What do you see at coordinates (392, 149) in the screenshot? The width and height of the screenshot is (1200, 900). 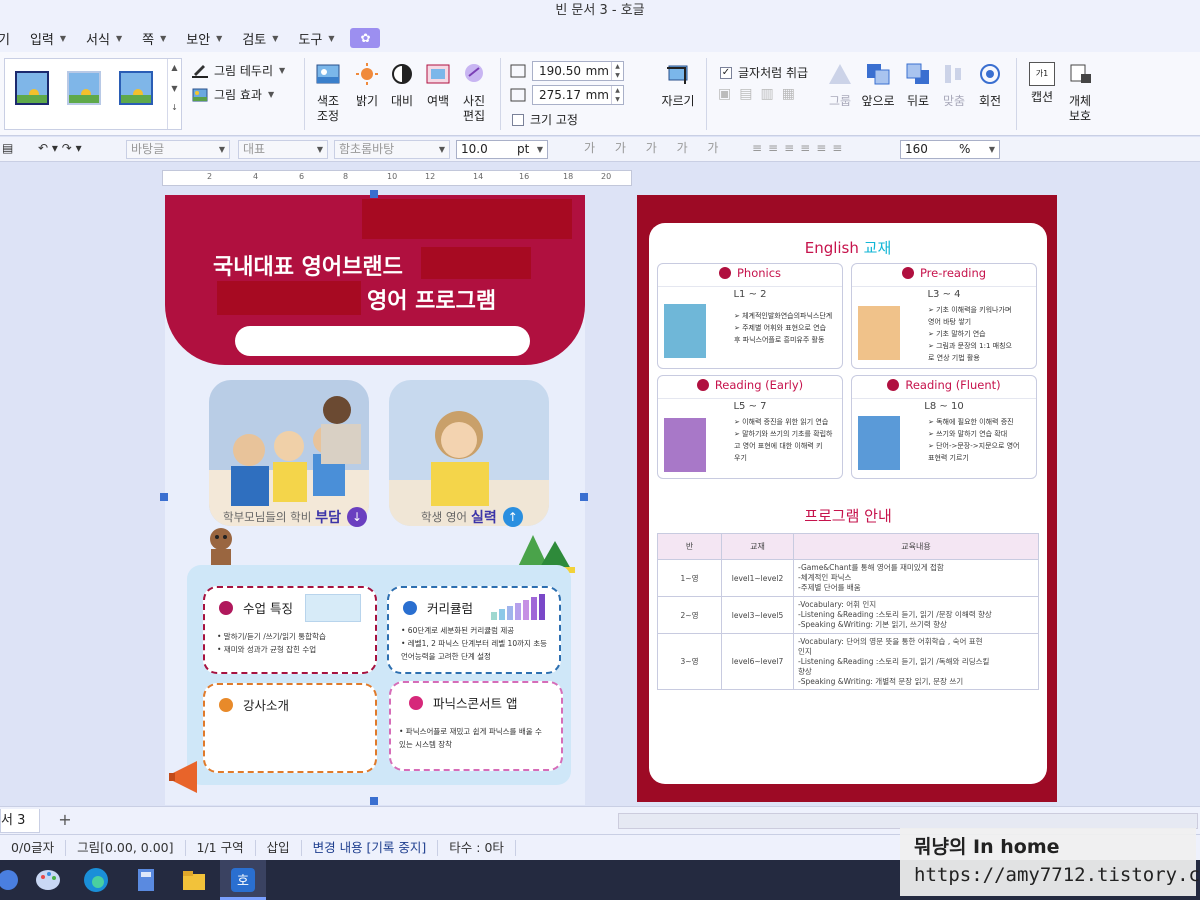 I see `font-select: 함초롬바탕 ▼` at bounding box center [392, 149].